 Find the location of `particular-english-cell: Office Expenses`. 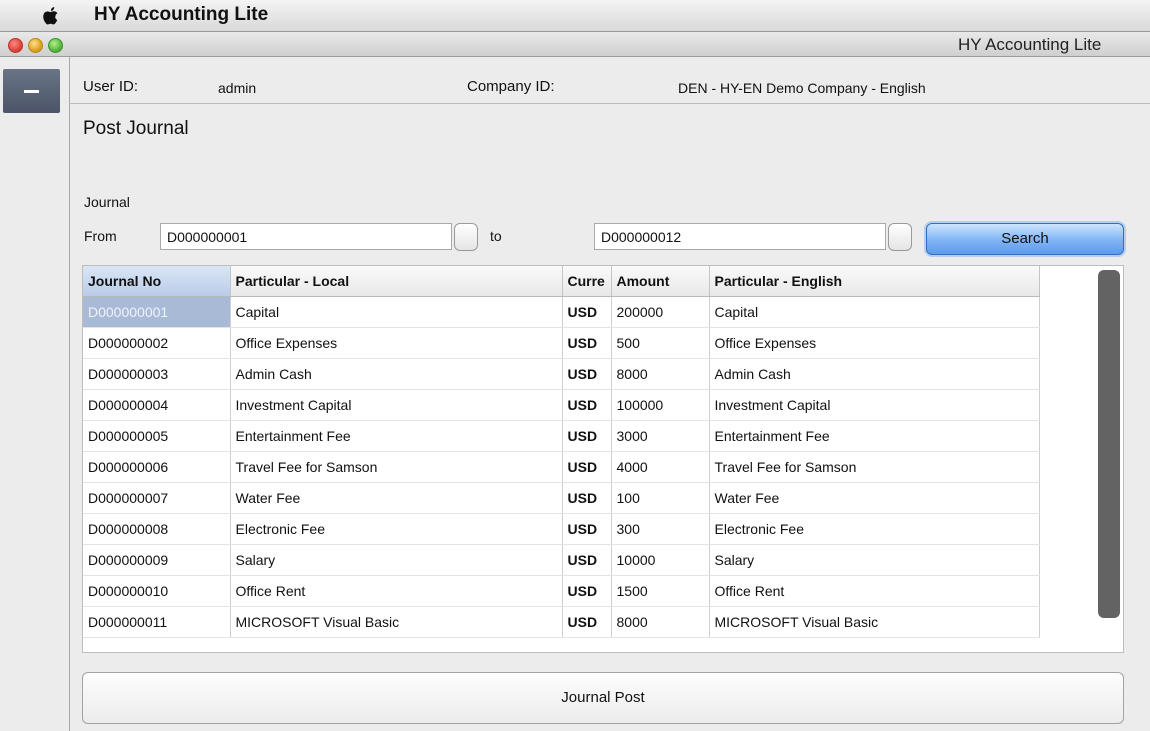

particular-english-cell: Office Expenses is located at coordinates (874, 343).